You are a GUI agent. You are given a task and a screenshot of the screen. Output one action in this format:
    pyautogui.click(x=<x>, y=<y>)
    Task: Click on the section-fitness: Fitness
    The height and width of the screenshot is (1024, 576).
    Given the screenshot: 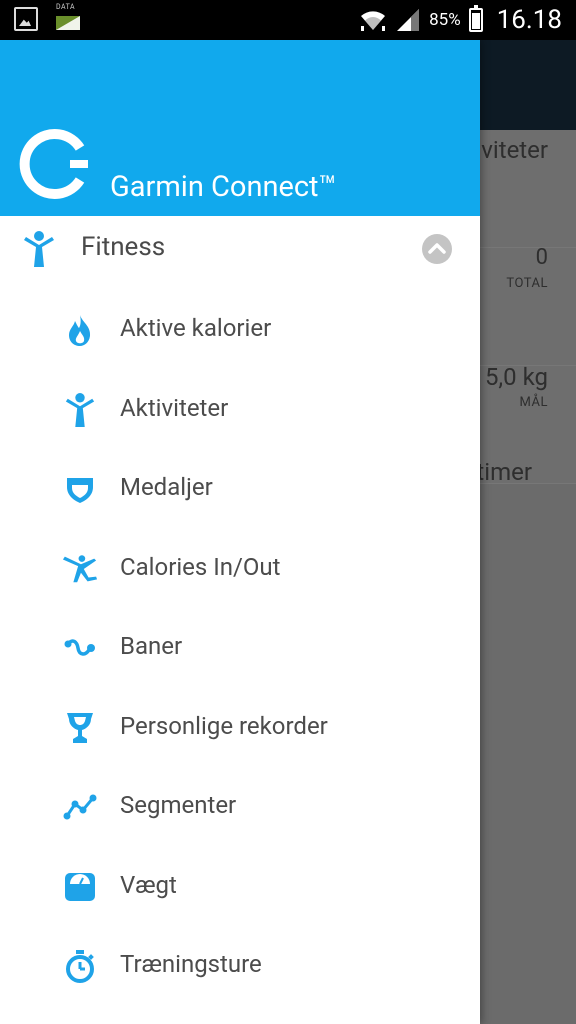 What is the action you would take?
    pyautogui.click(x=240, y=249)
    